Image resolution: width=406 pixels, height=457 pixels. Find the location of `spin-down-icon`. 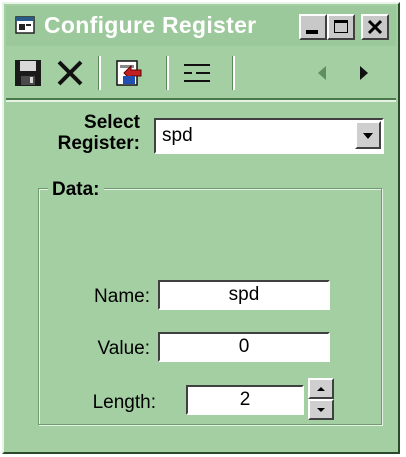

spin-down-icon is located at coordinates (321, 410).